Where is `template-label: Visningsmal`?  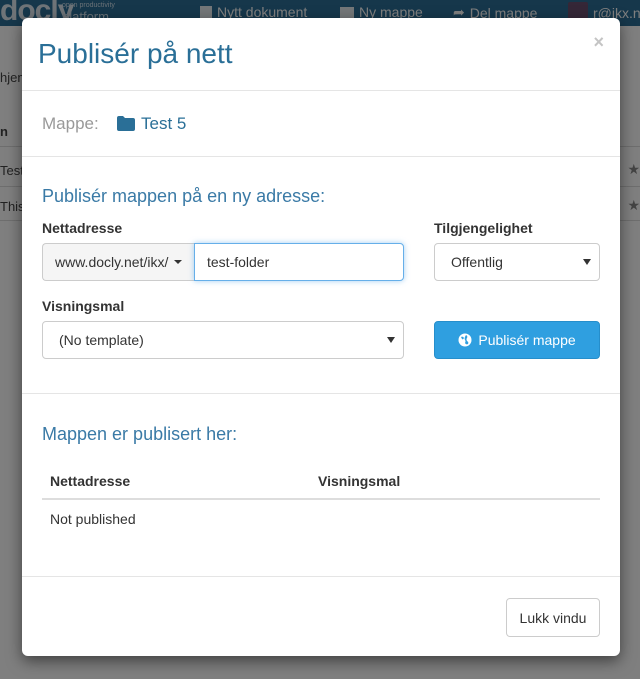
template-label: Visningsmal is located at coordinates (83, 306).